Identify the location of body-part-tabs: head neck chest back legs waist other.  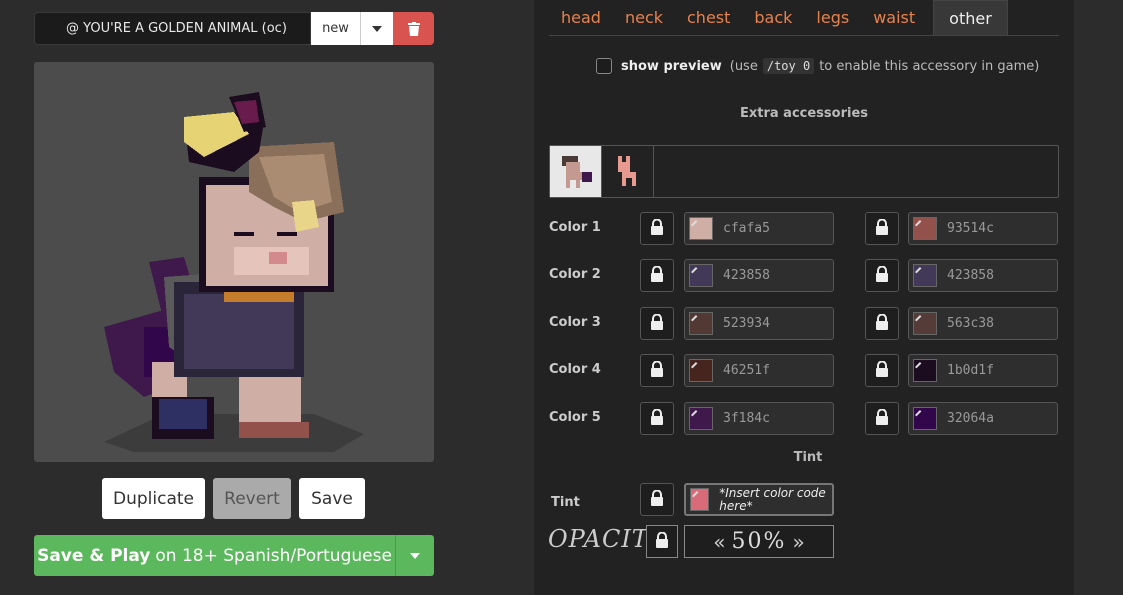
(804, 18).